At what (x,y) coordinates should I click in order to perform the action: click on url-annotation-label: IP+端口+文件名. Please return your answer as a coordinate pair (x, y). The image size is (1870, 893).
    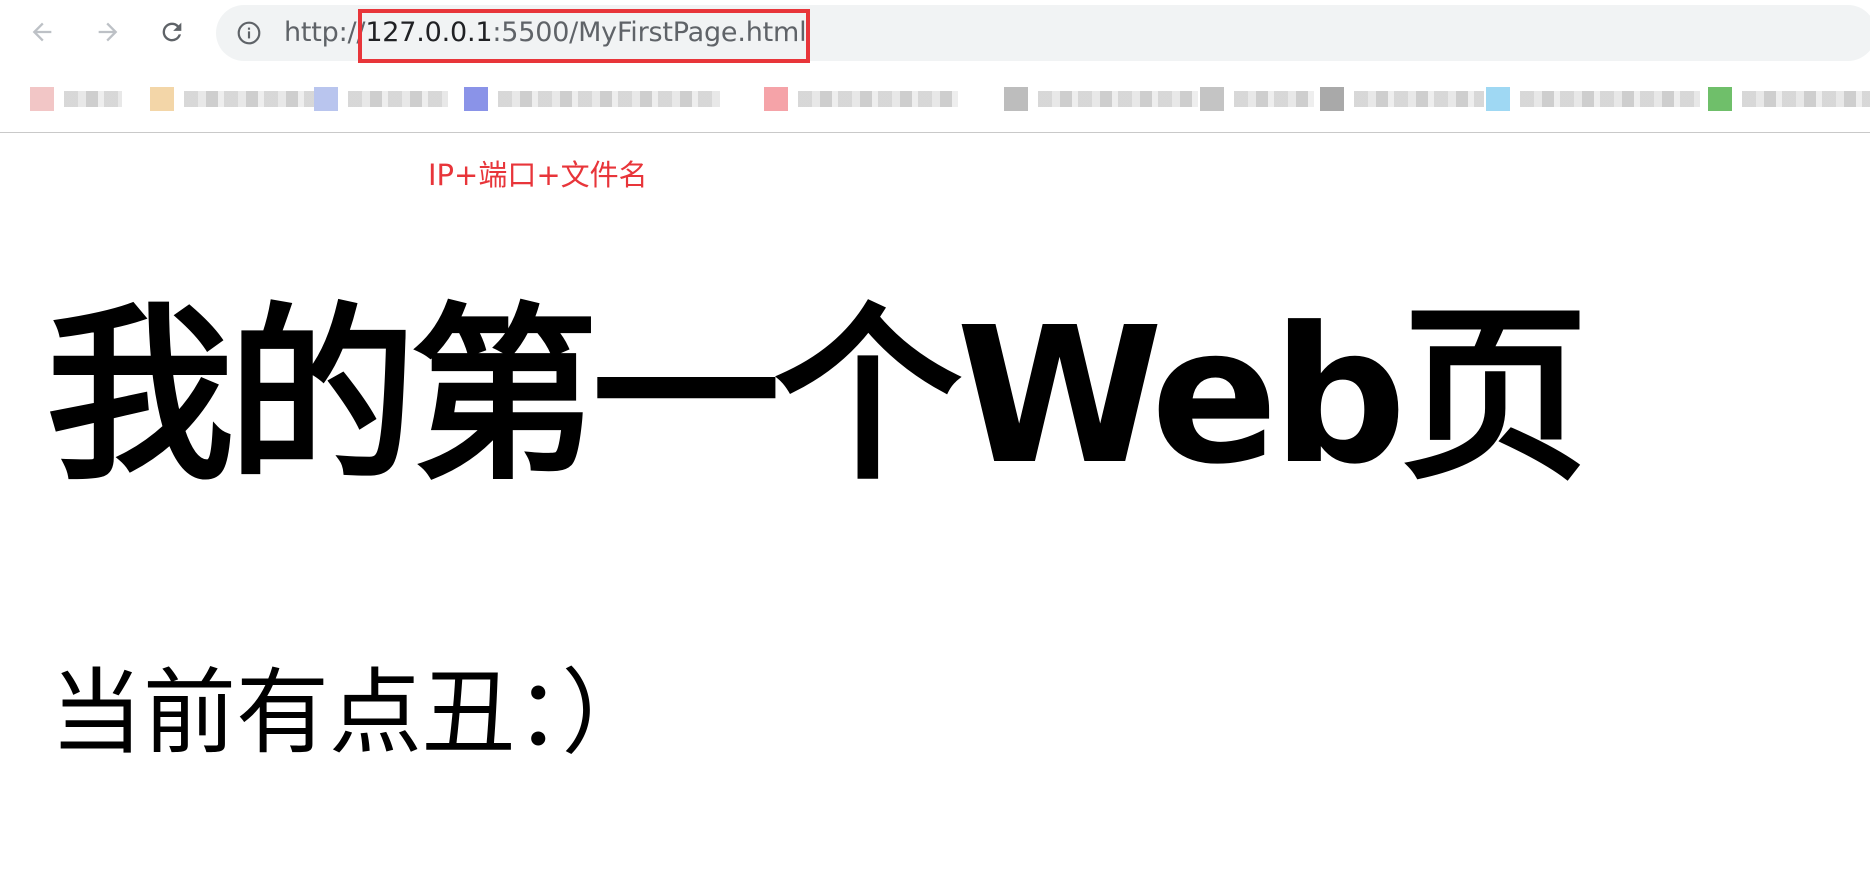
    Looking at the image, I should click on (538, 175).